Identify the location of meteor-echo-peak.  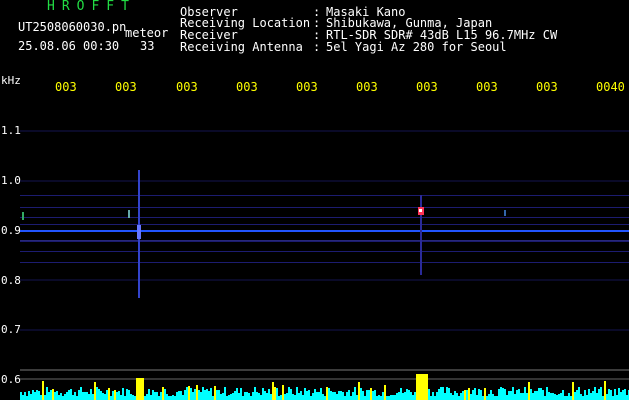
(420, 210).